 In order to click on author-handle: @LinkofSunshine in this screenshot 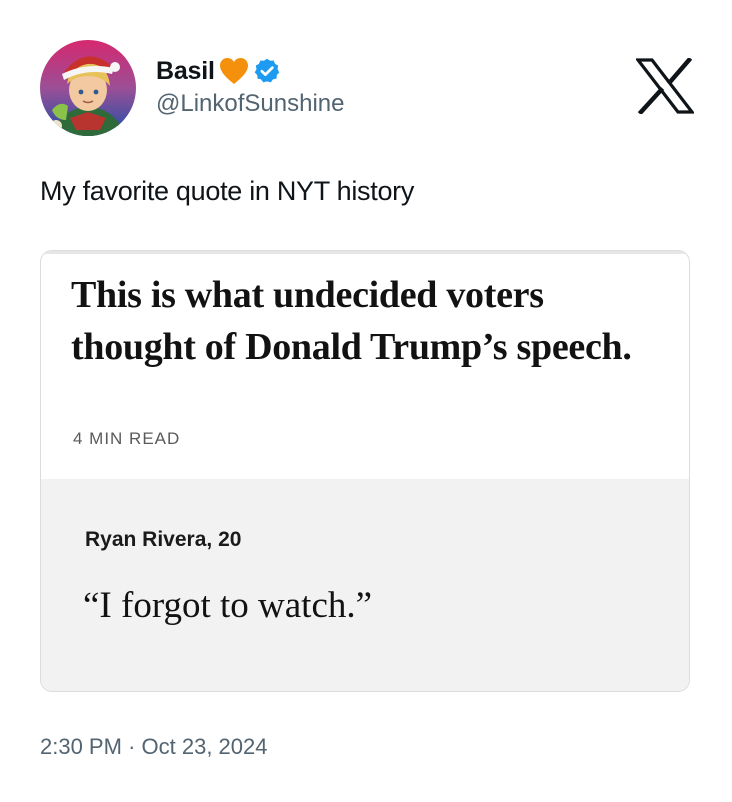, I will do `click(250, 104)`.